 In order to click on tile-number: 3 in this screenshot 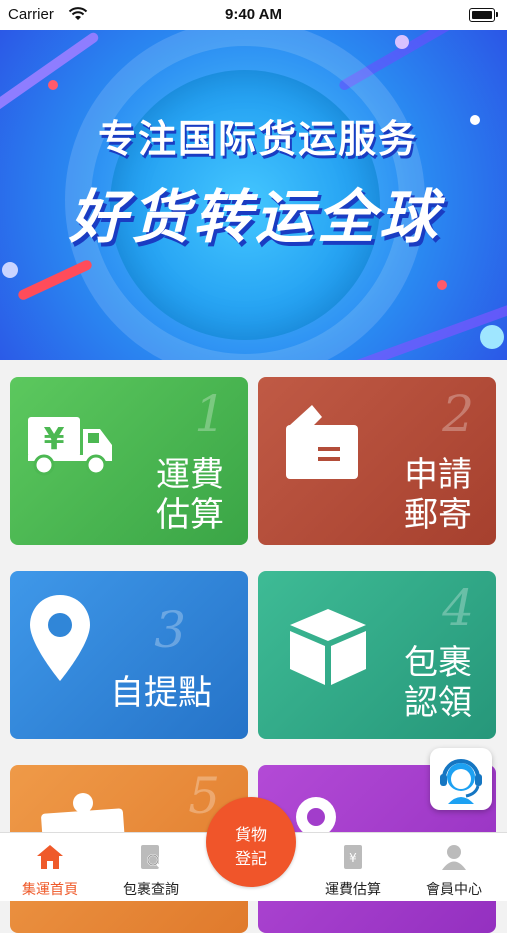, I will do `click(170, 630)`.